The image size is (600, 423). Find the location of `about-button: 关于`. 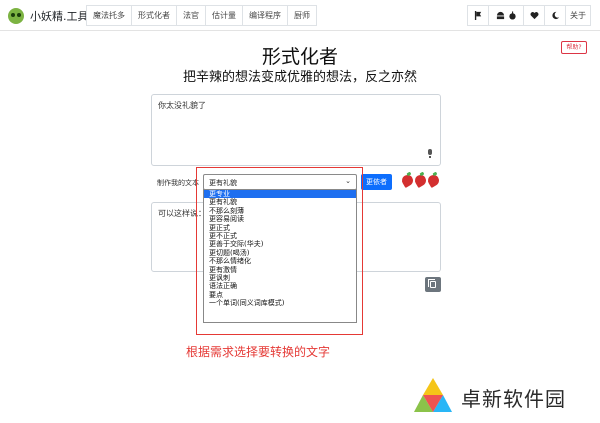

about-button: 关于 is located at coordinates (578, 15).